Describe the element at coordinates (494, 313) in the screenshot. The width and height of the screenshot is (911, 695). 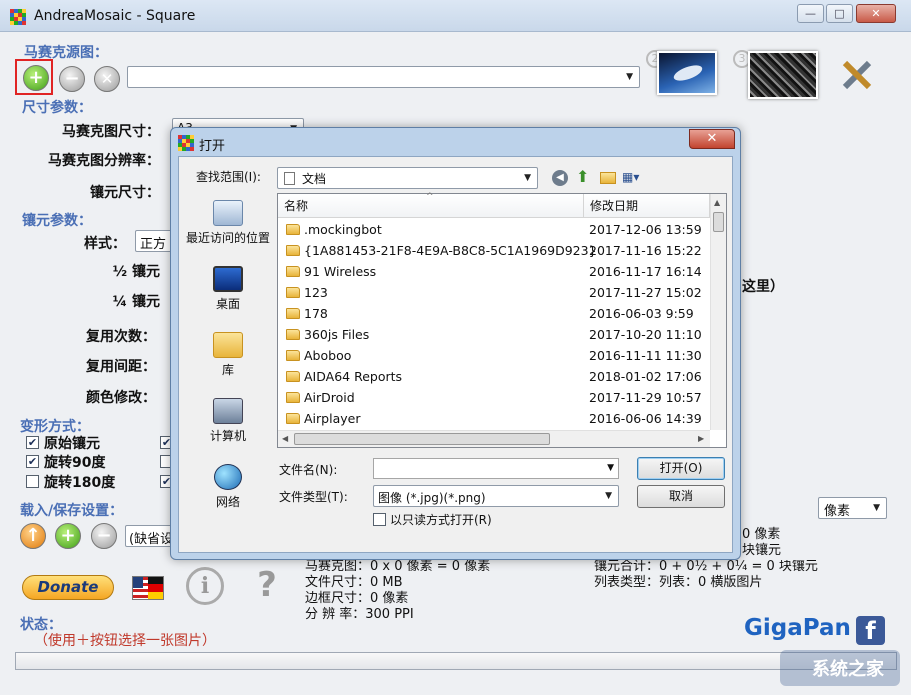
I see `file-row: 178 2016-06-03 9:59` at that location.